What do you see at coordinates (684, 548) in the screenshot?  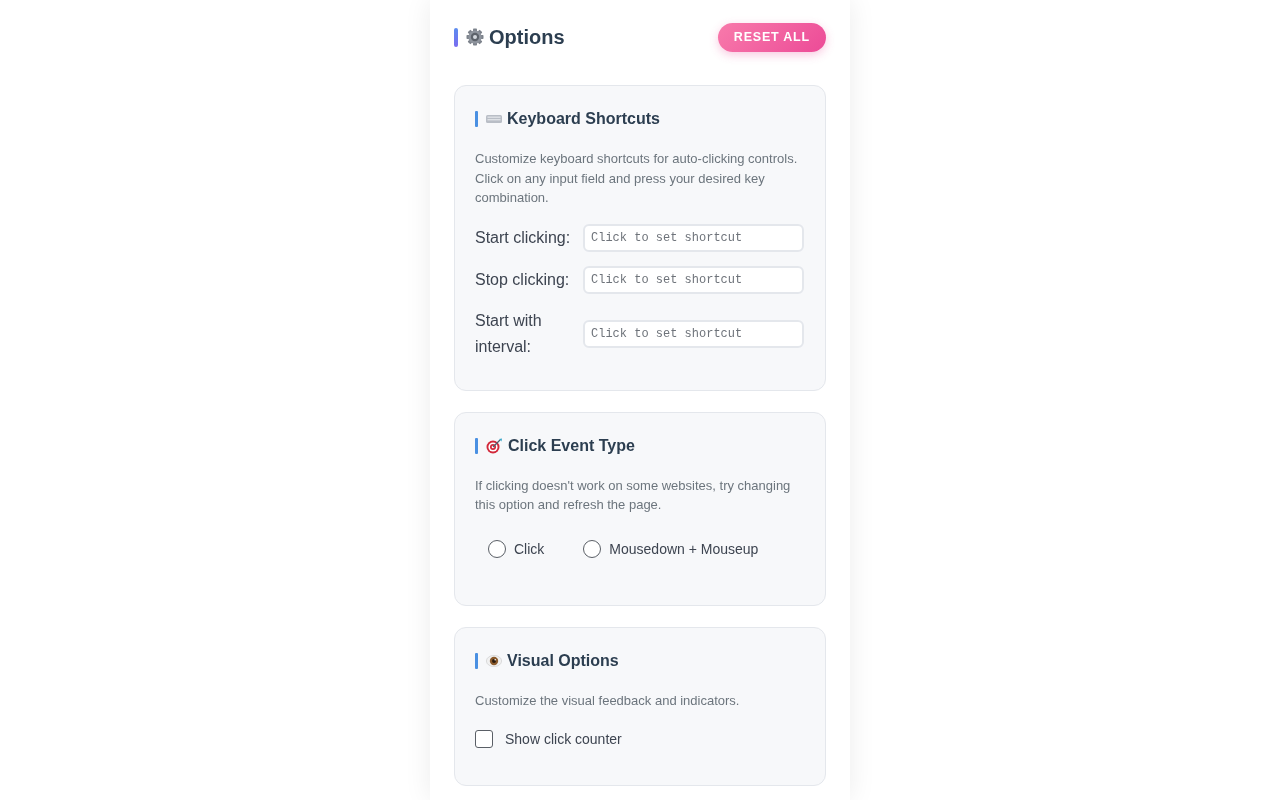 I see `radio-label: Mousedown + Mouseup` at bounding box center [684, 548].